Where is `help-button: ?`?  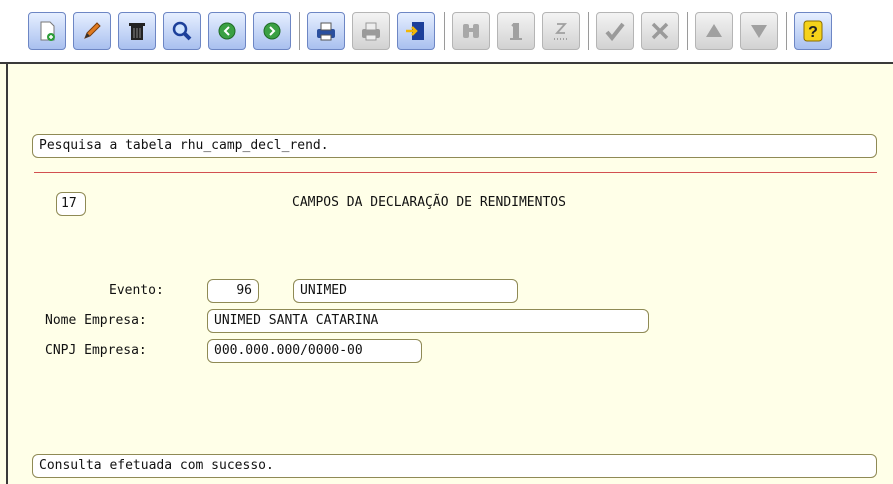 help-button: ? is located at coordinates (813, 31).